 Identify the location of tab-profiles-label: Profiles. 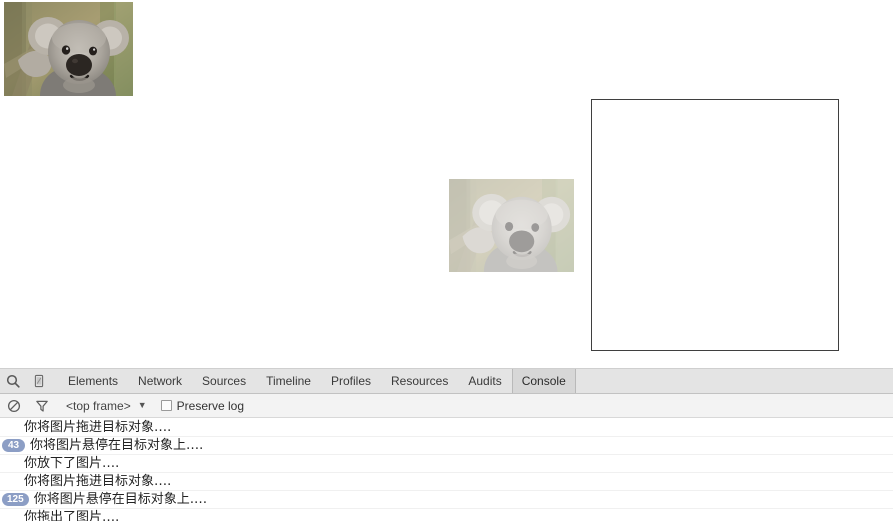
(350, 381).